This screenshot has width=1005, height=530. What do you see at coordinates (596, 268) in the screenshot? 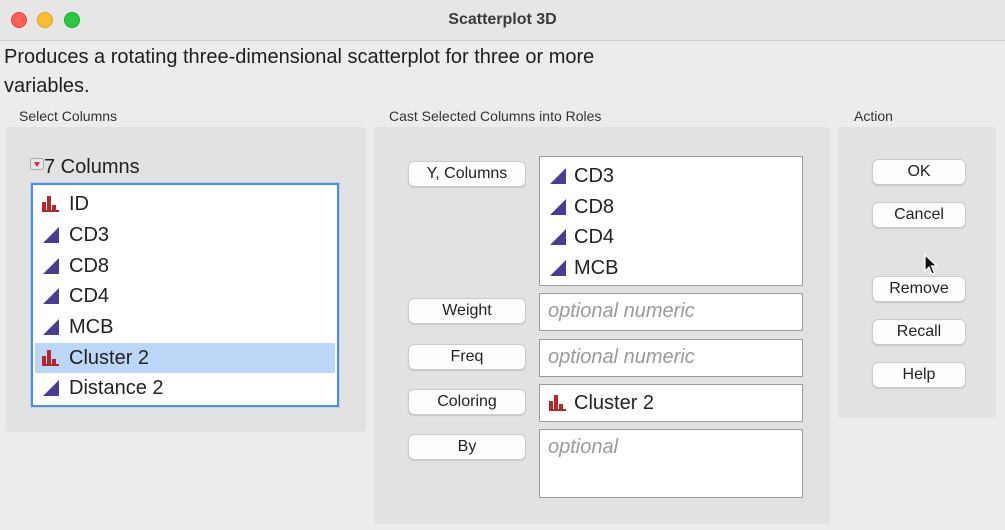
I see `role-item-label: MCB` at bounding box center [596, 268].